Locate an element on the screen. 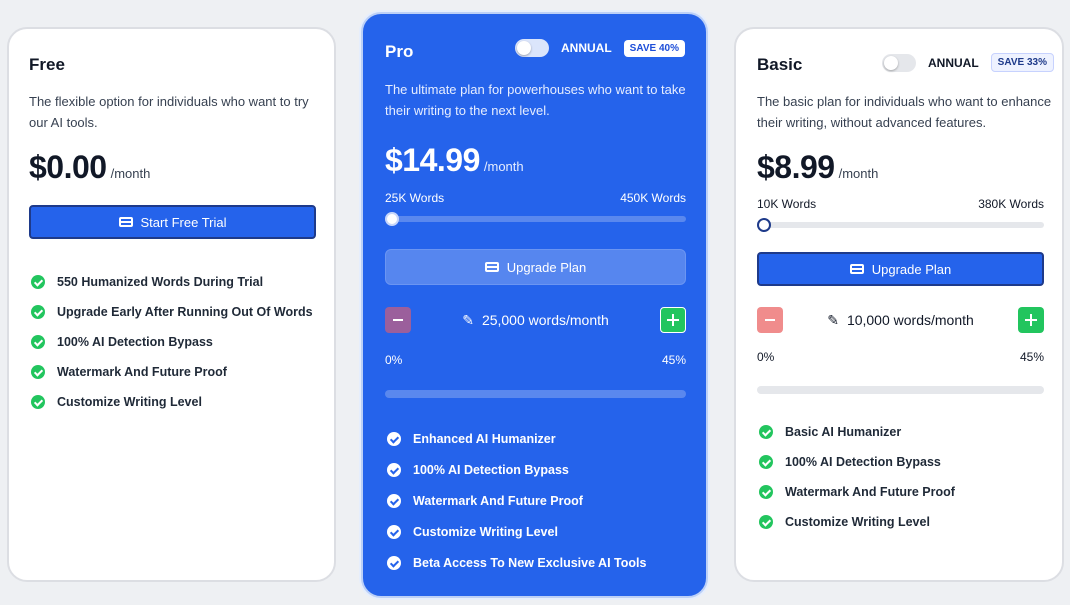 This screenshot has height=605, width=1070. min-words-label: 10K Words is located at coordinates (787, 204).